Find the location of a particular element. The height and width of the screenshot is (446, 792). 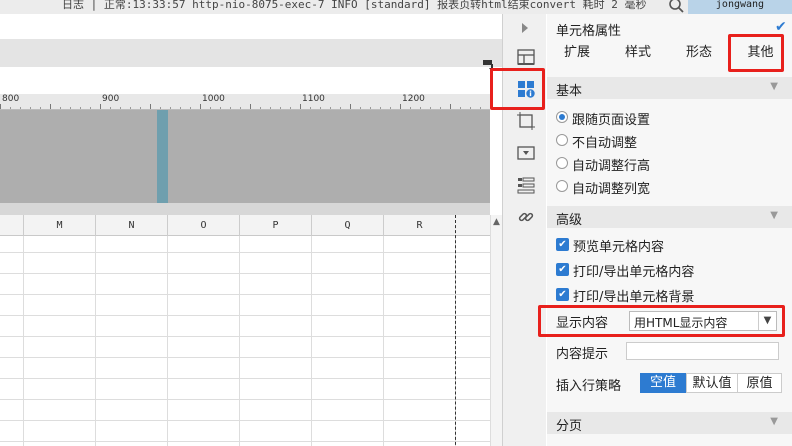

ruler-label: 900 is located at coordinates (111, 99).